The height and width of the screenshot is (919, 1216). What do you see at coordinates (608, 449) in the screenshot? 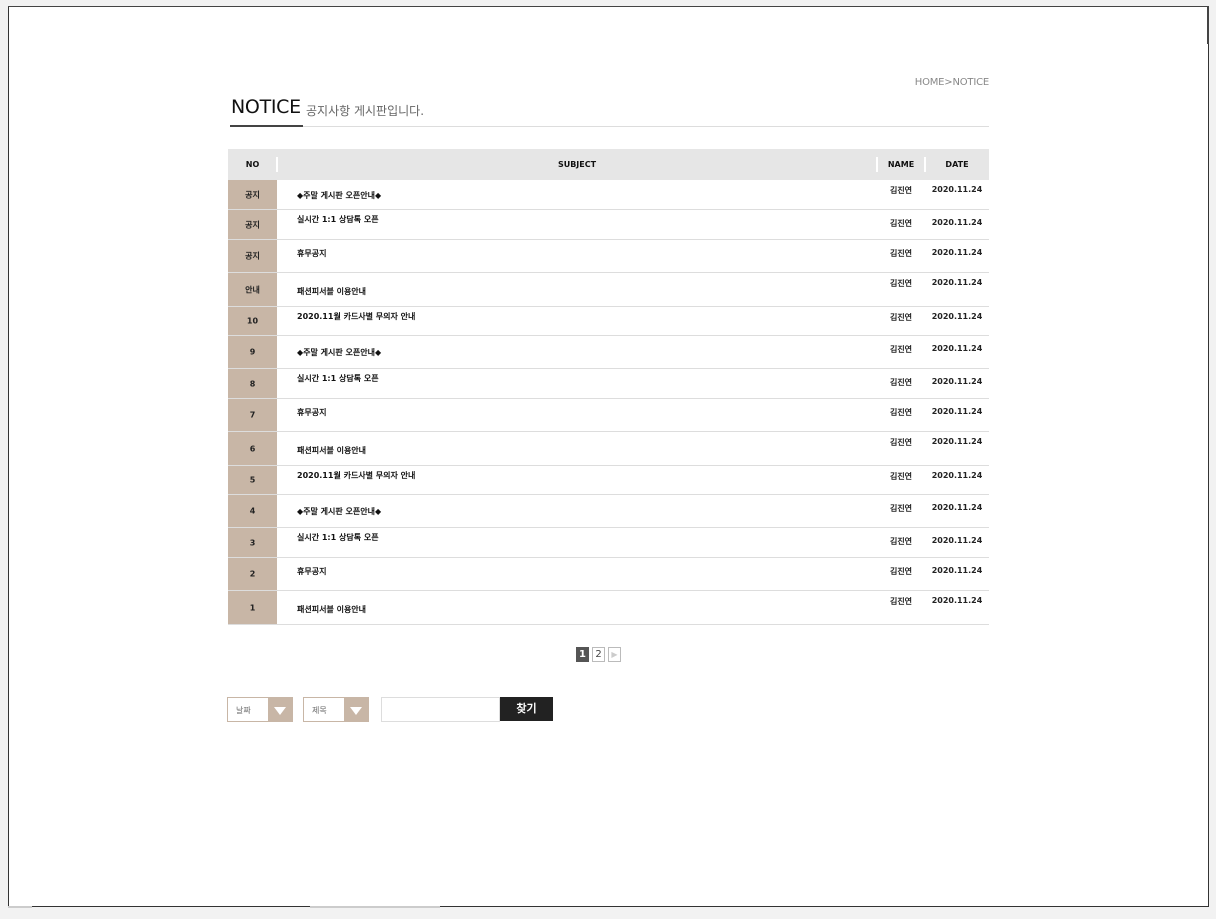
I see `table-row: 6 패션피서블 이용안내 김진연 2020.11.24` at bounding box center [608, 449].